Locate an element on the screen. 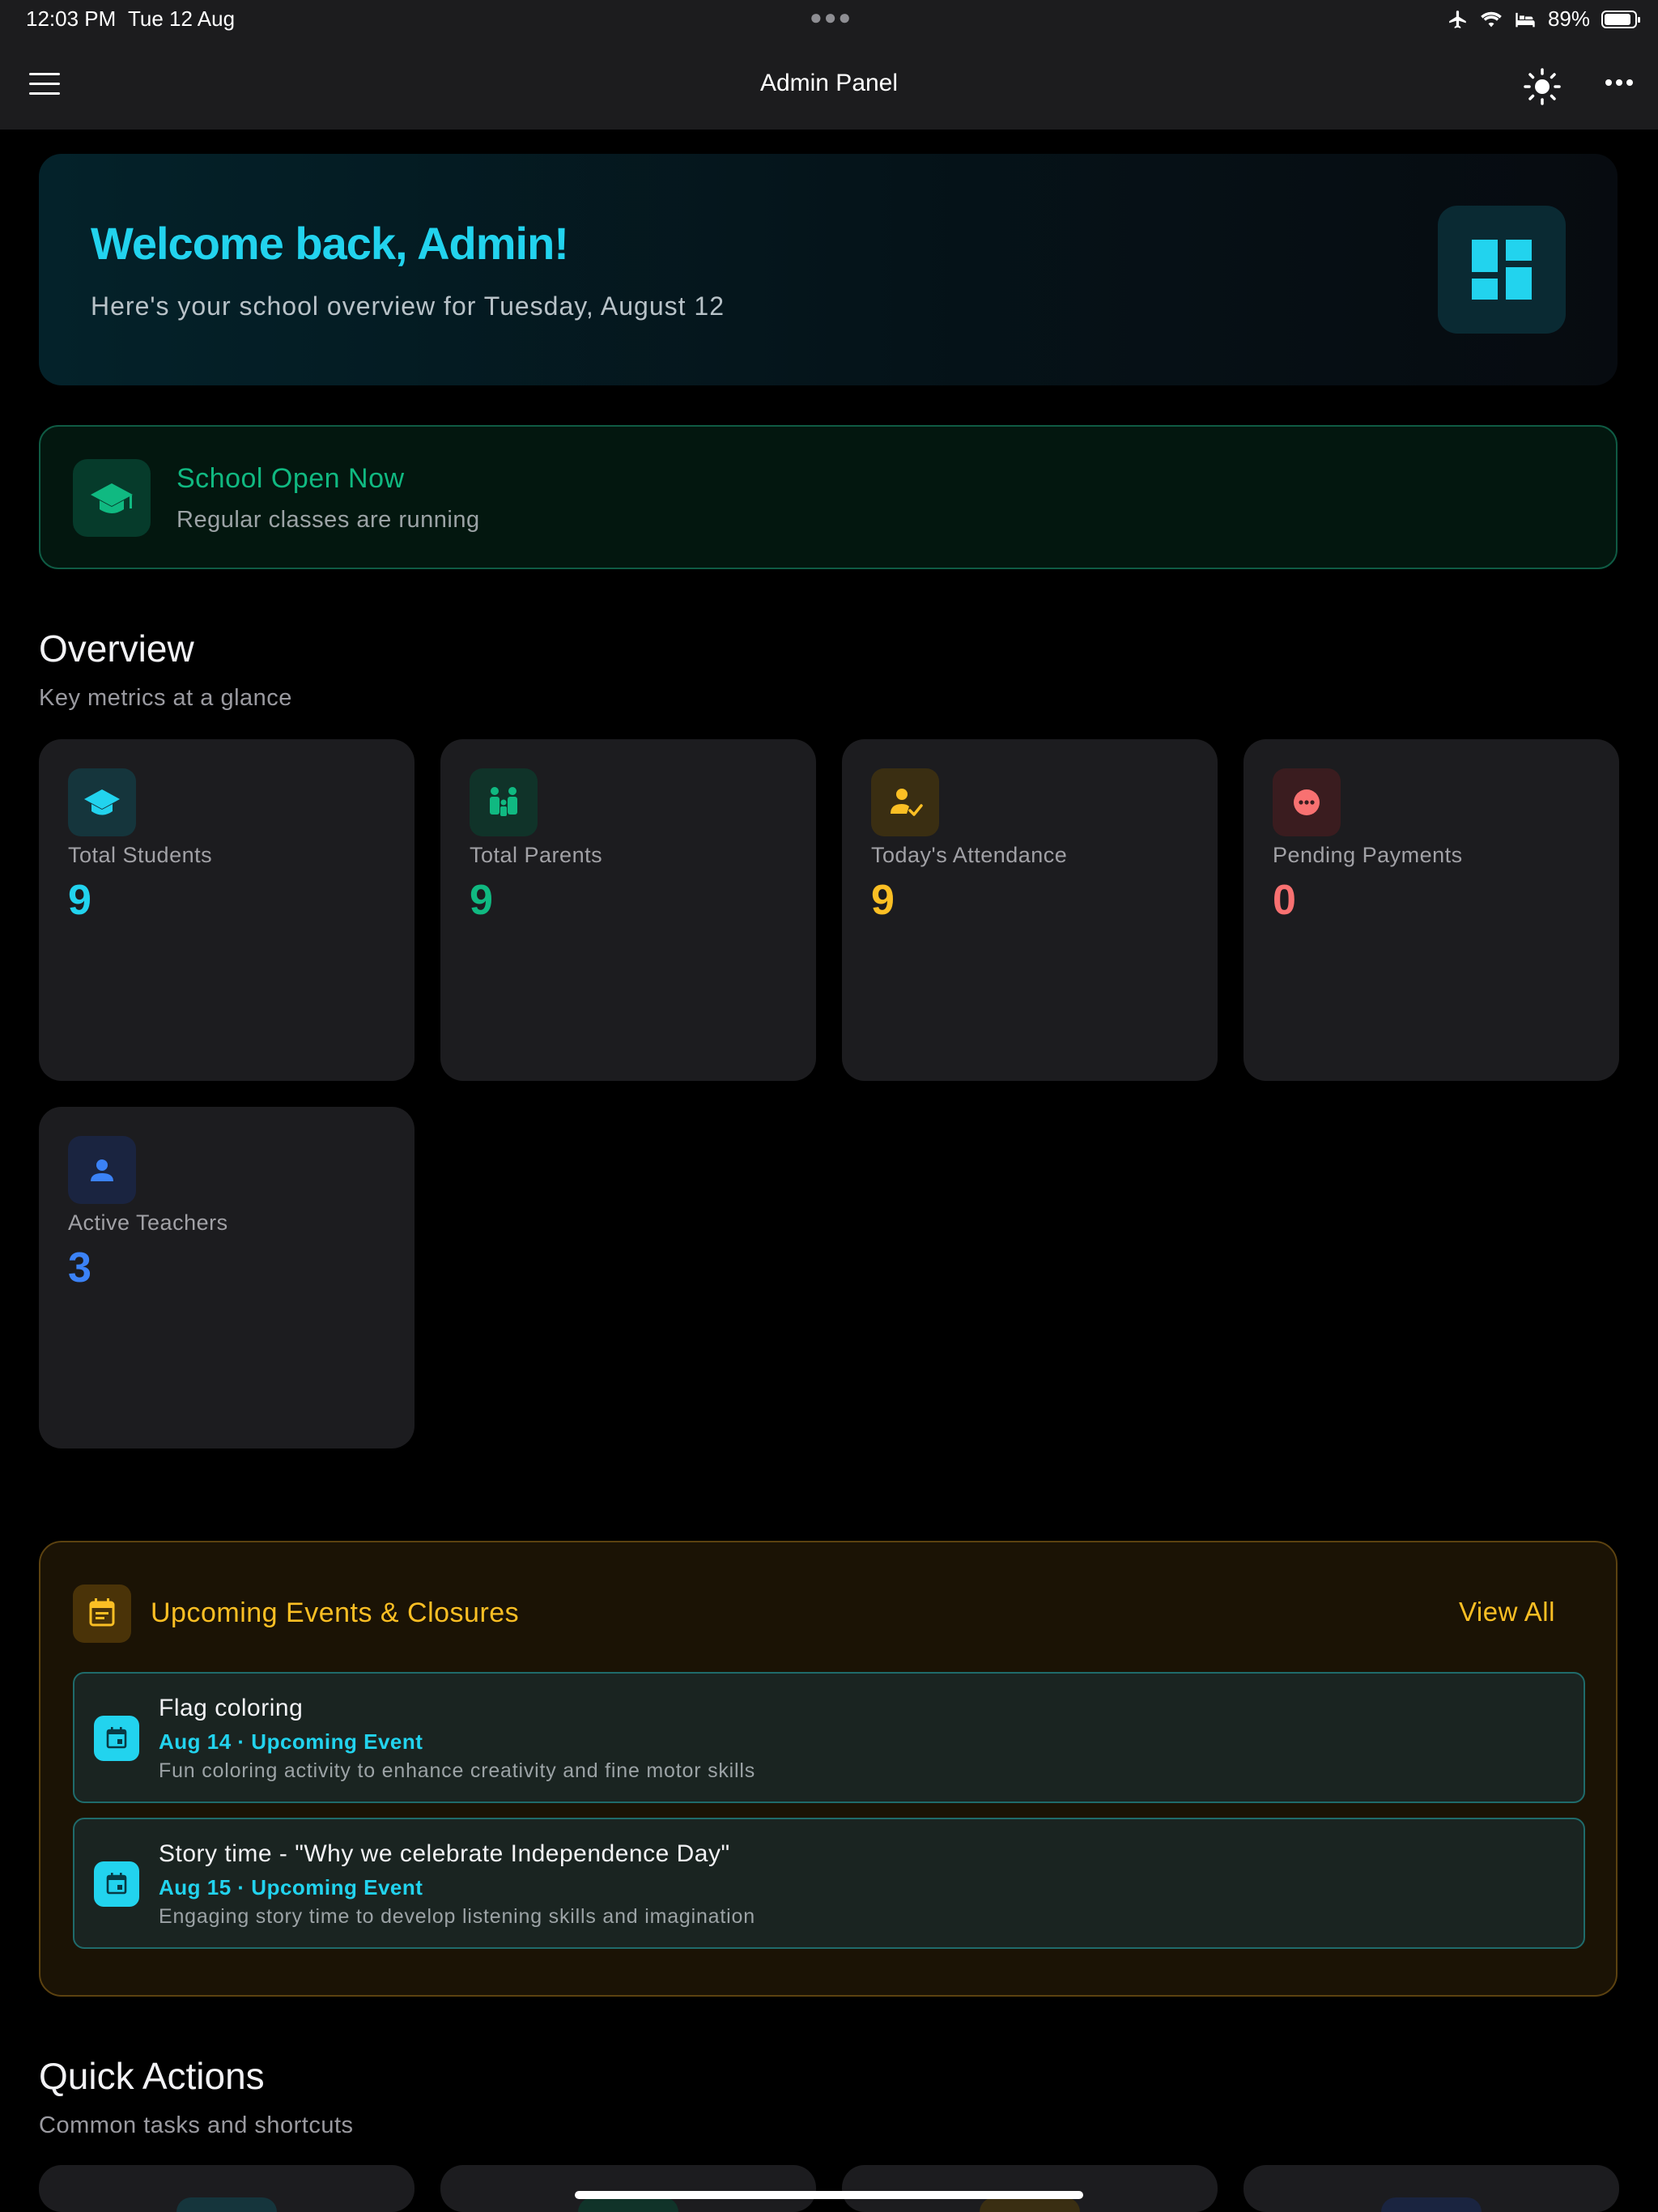 Image resolution: width=1658 pixels, height=2212 pixels. event-meta: Aug 15 · Upcoming Event is located at coordinates (291, 1887).